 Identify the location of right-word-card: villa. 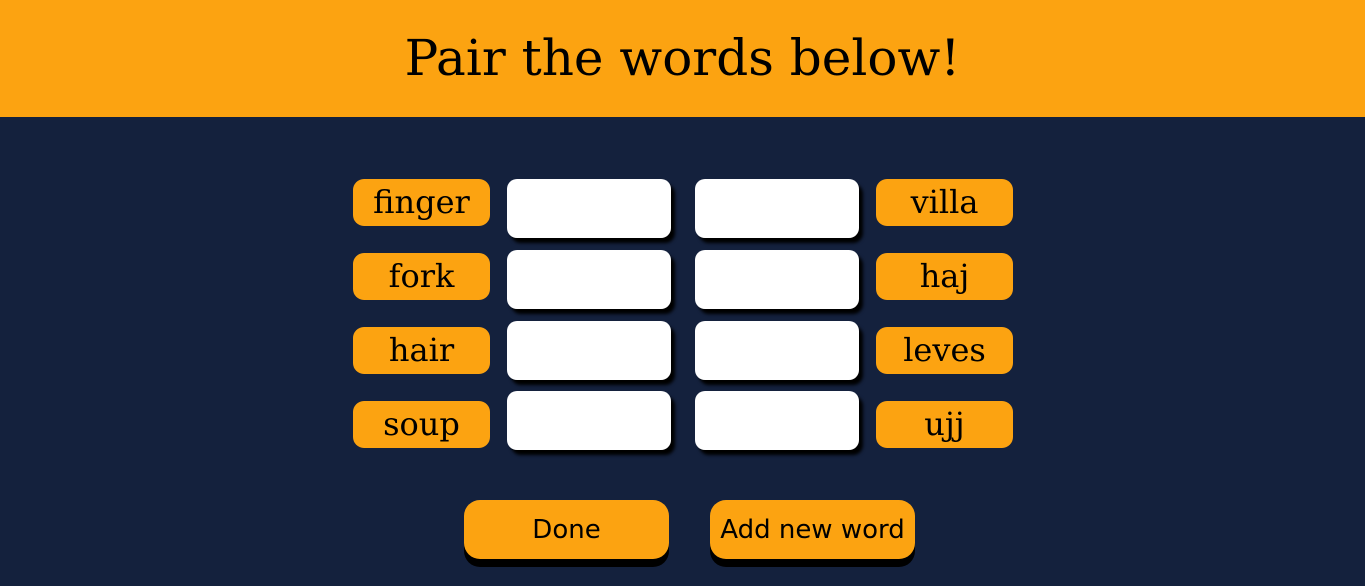
(944, 202).